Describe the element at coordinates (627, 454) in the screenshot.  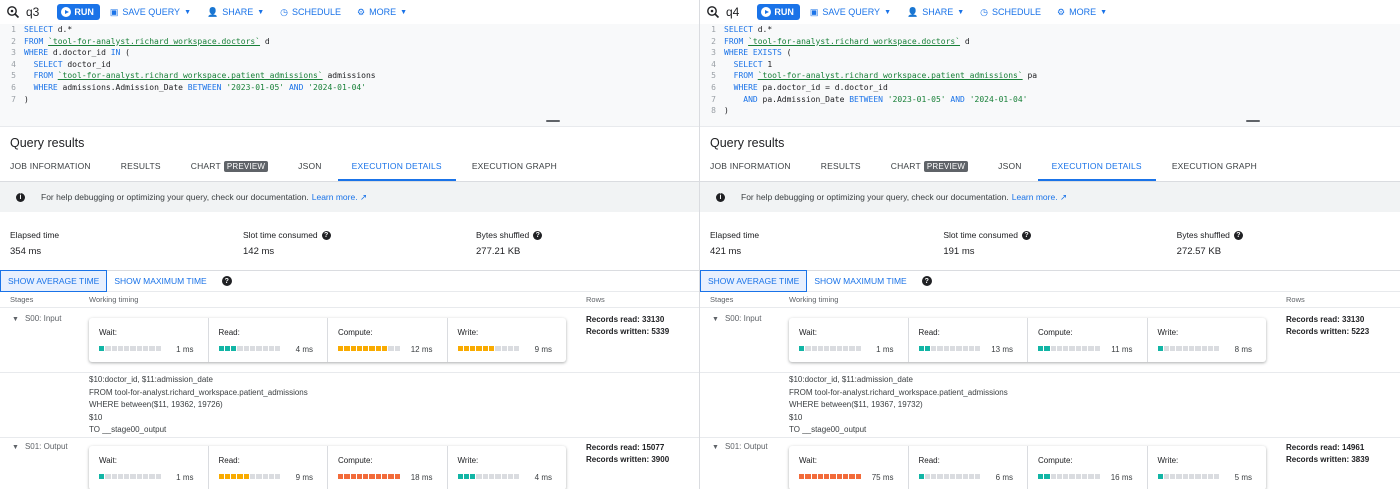
I see `stage-rows: Records read: 15077 Records written: 3900` at that location.